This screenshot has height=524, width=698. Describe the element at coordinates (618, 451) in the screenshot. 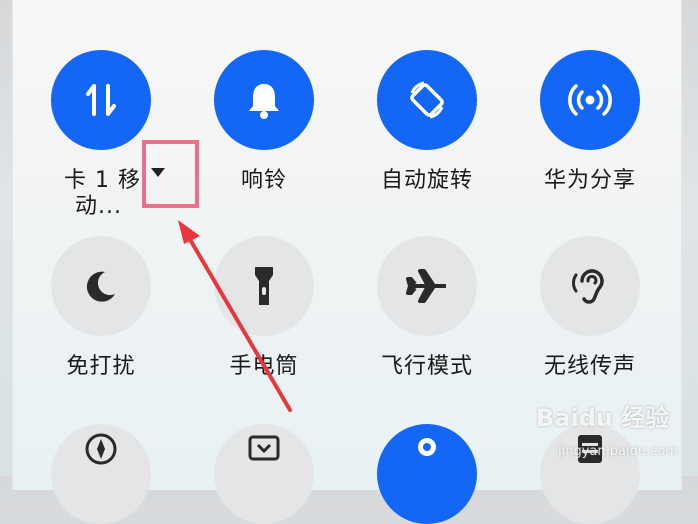

I see `watermark-url: jingyan.baidu.com` at that location.